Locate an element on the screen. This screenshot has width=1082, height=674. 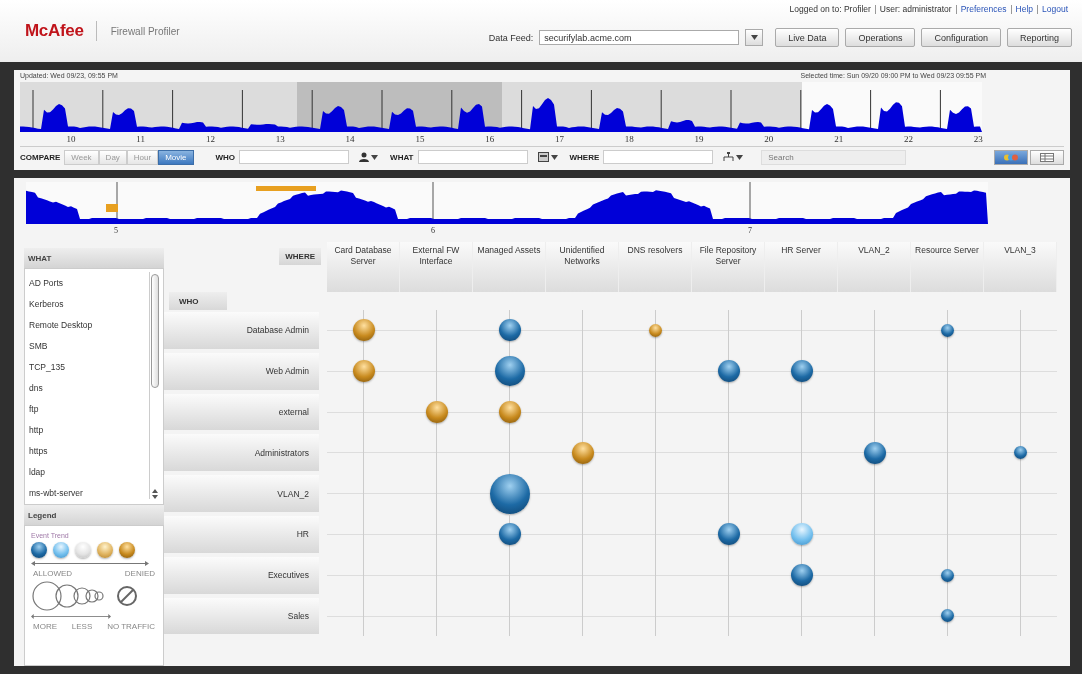
what-list-item: https is located at coordinates (38, 451).